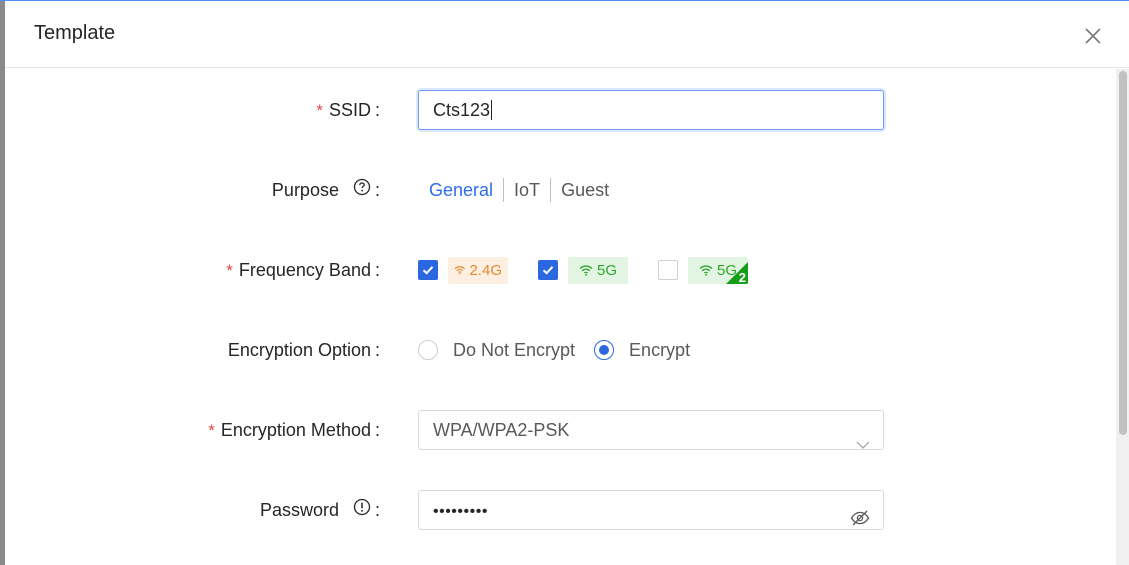 The image size is (1129, 565). I want to click on frequency-band-label: * Frequency Band:, so click(303, 270).